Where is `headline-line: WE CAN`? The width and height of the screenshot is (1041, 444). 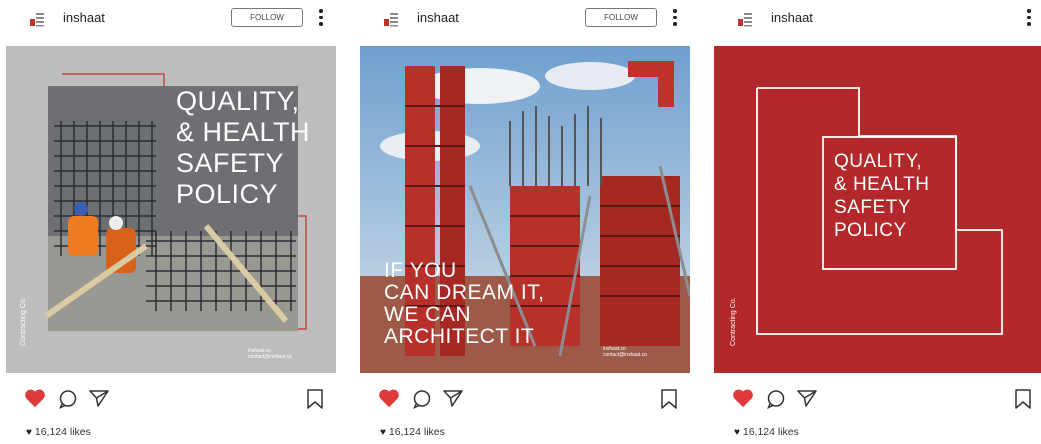
headline-line: WE CAN is located at coordinates (427, 314).